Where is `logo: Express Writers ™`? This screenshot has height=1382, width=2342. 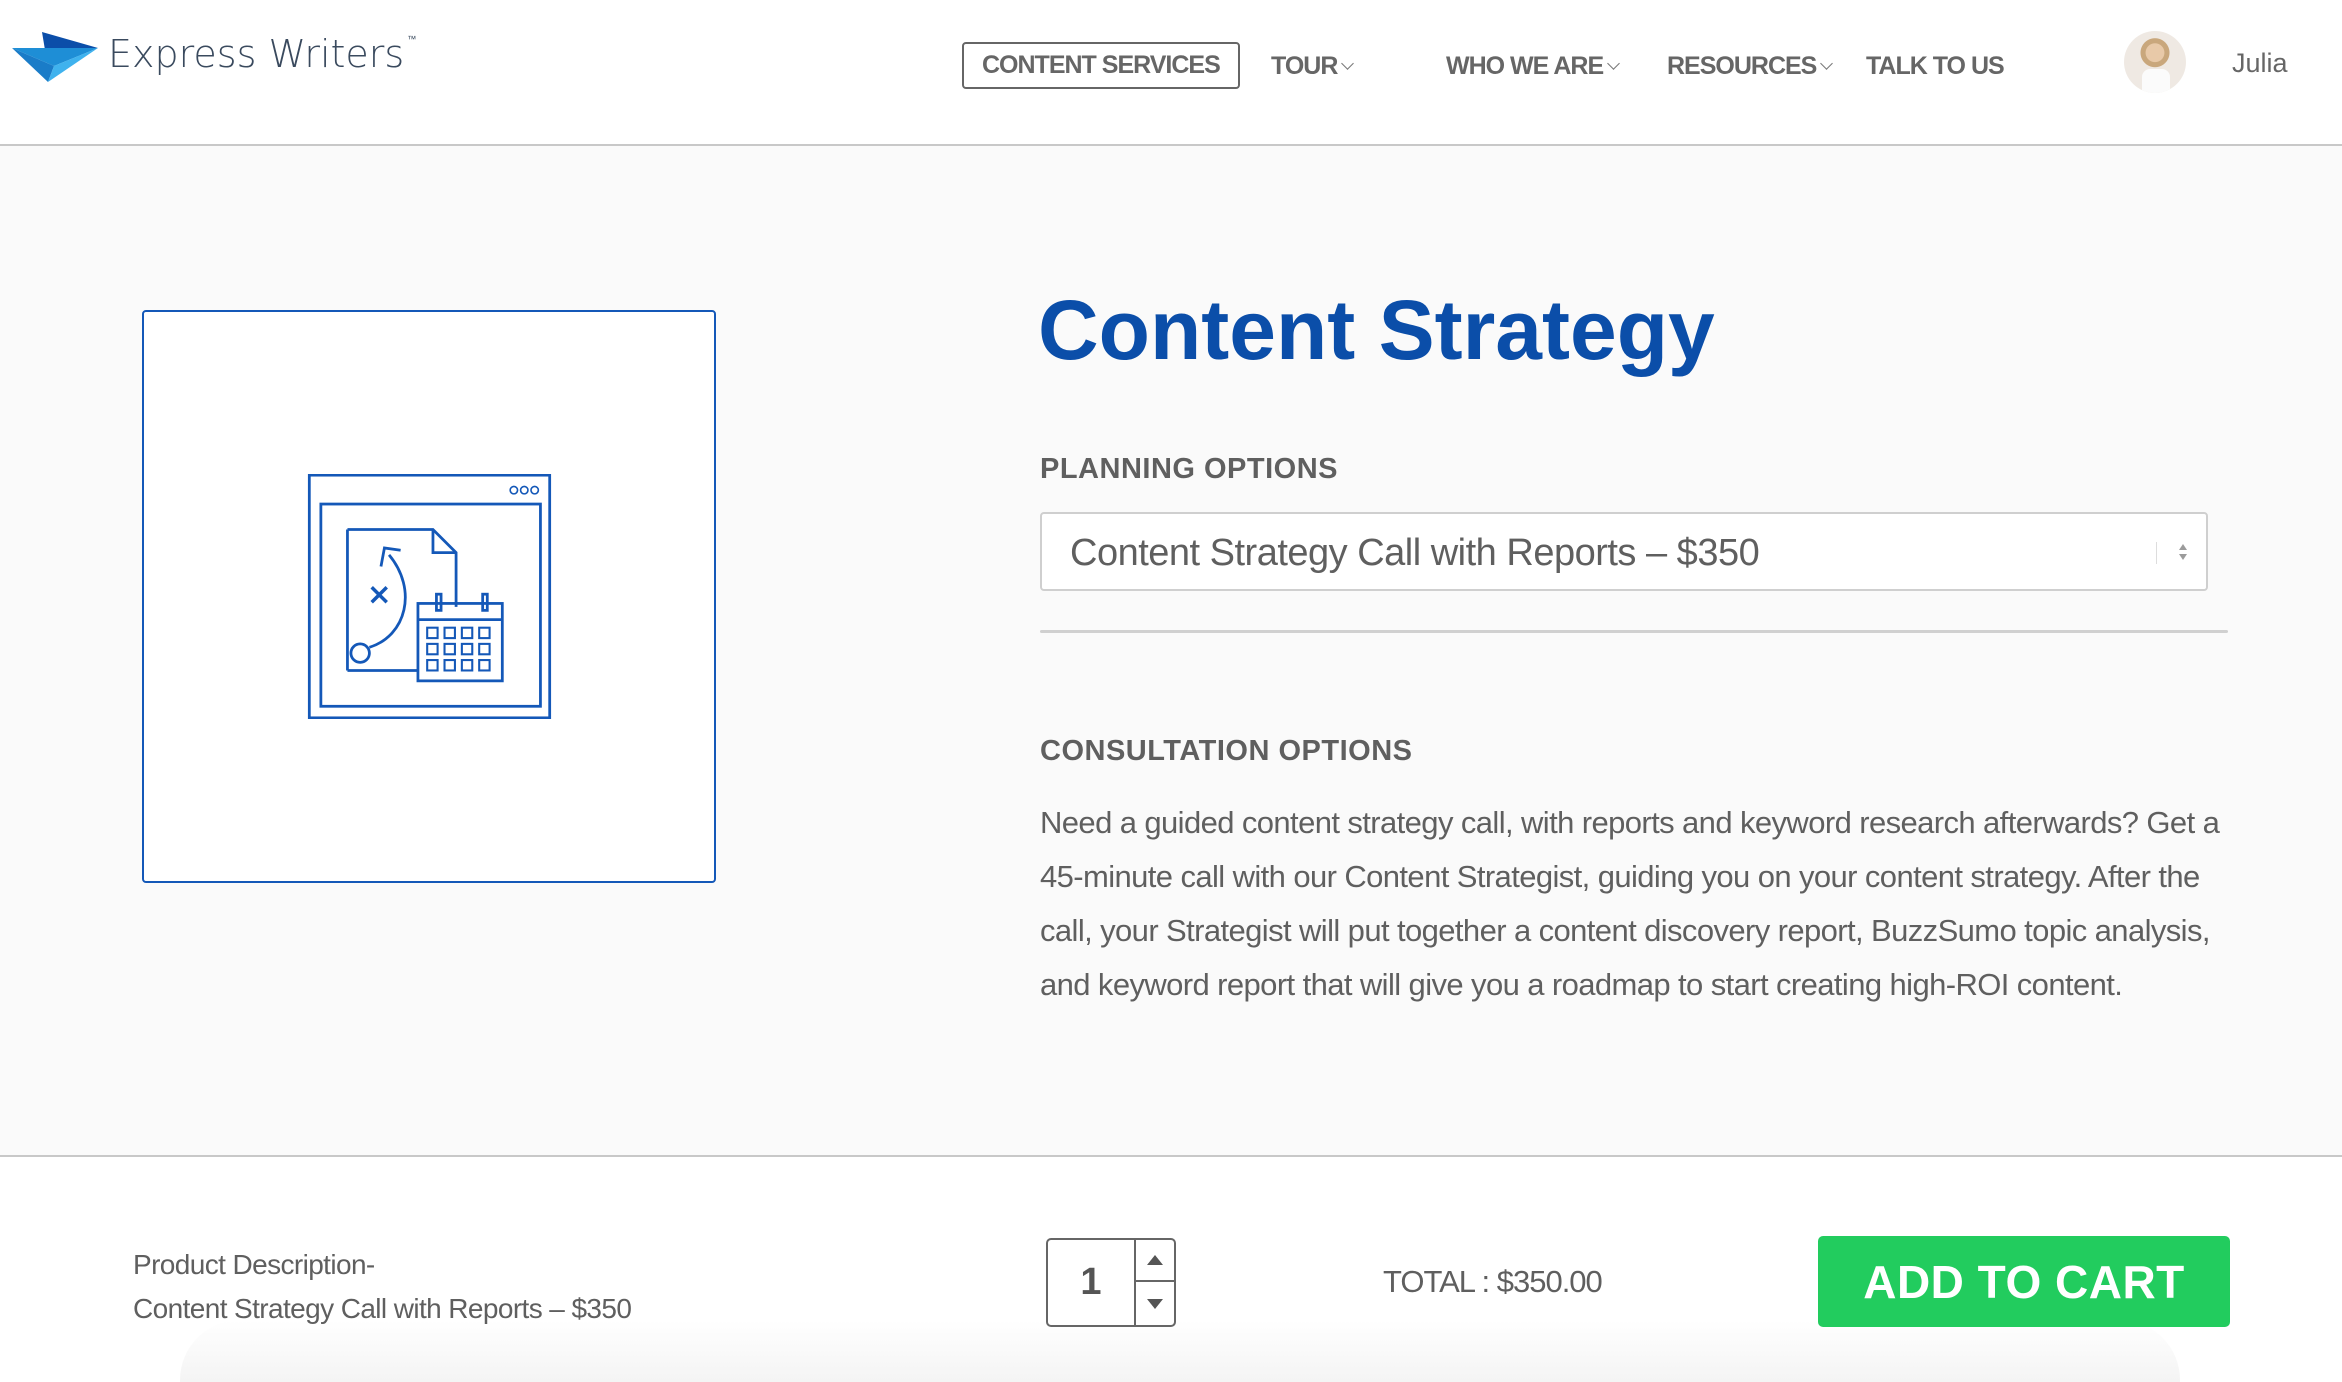
logo: Express Writers ™ is located at coordinates (213, 58).